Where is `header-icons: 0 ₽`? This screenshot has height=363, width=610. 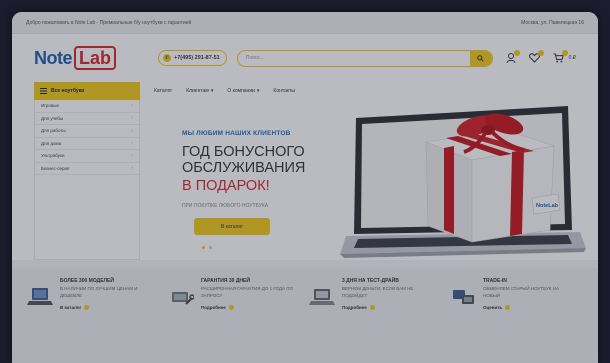 header-icons: 0 ₽ is located at coordinates (540, 57).